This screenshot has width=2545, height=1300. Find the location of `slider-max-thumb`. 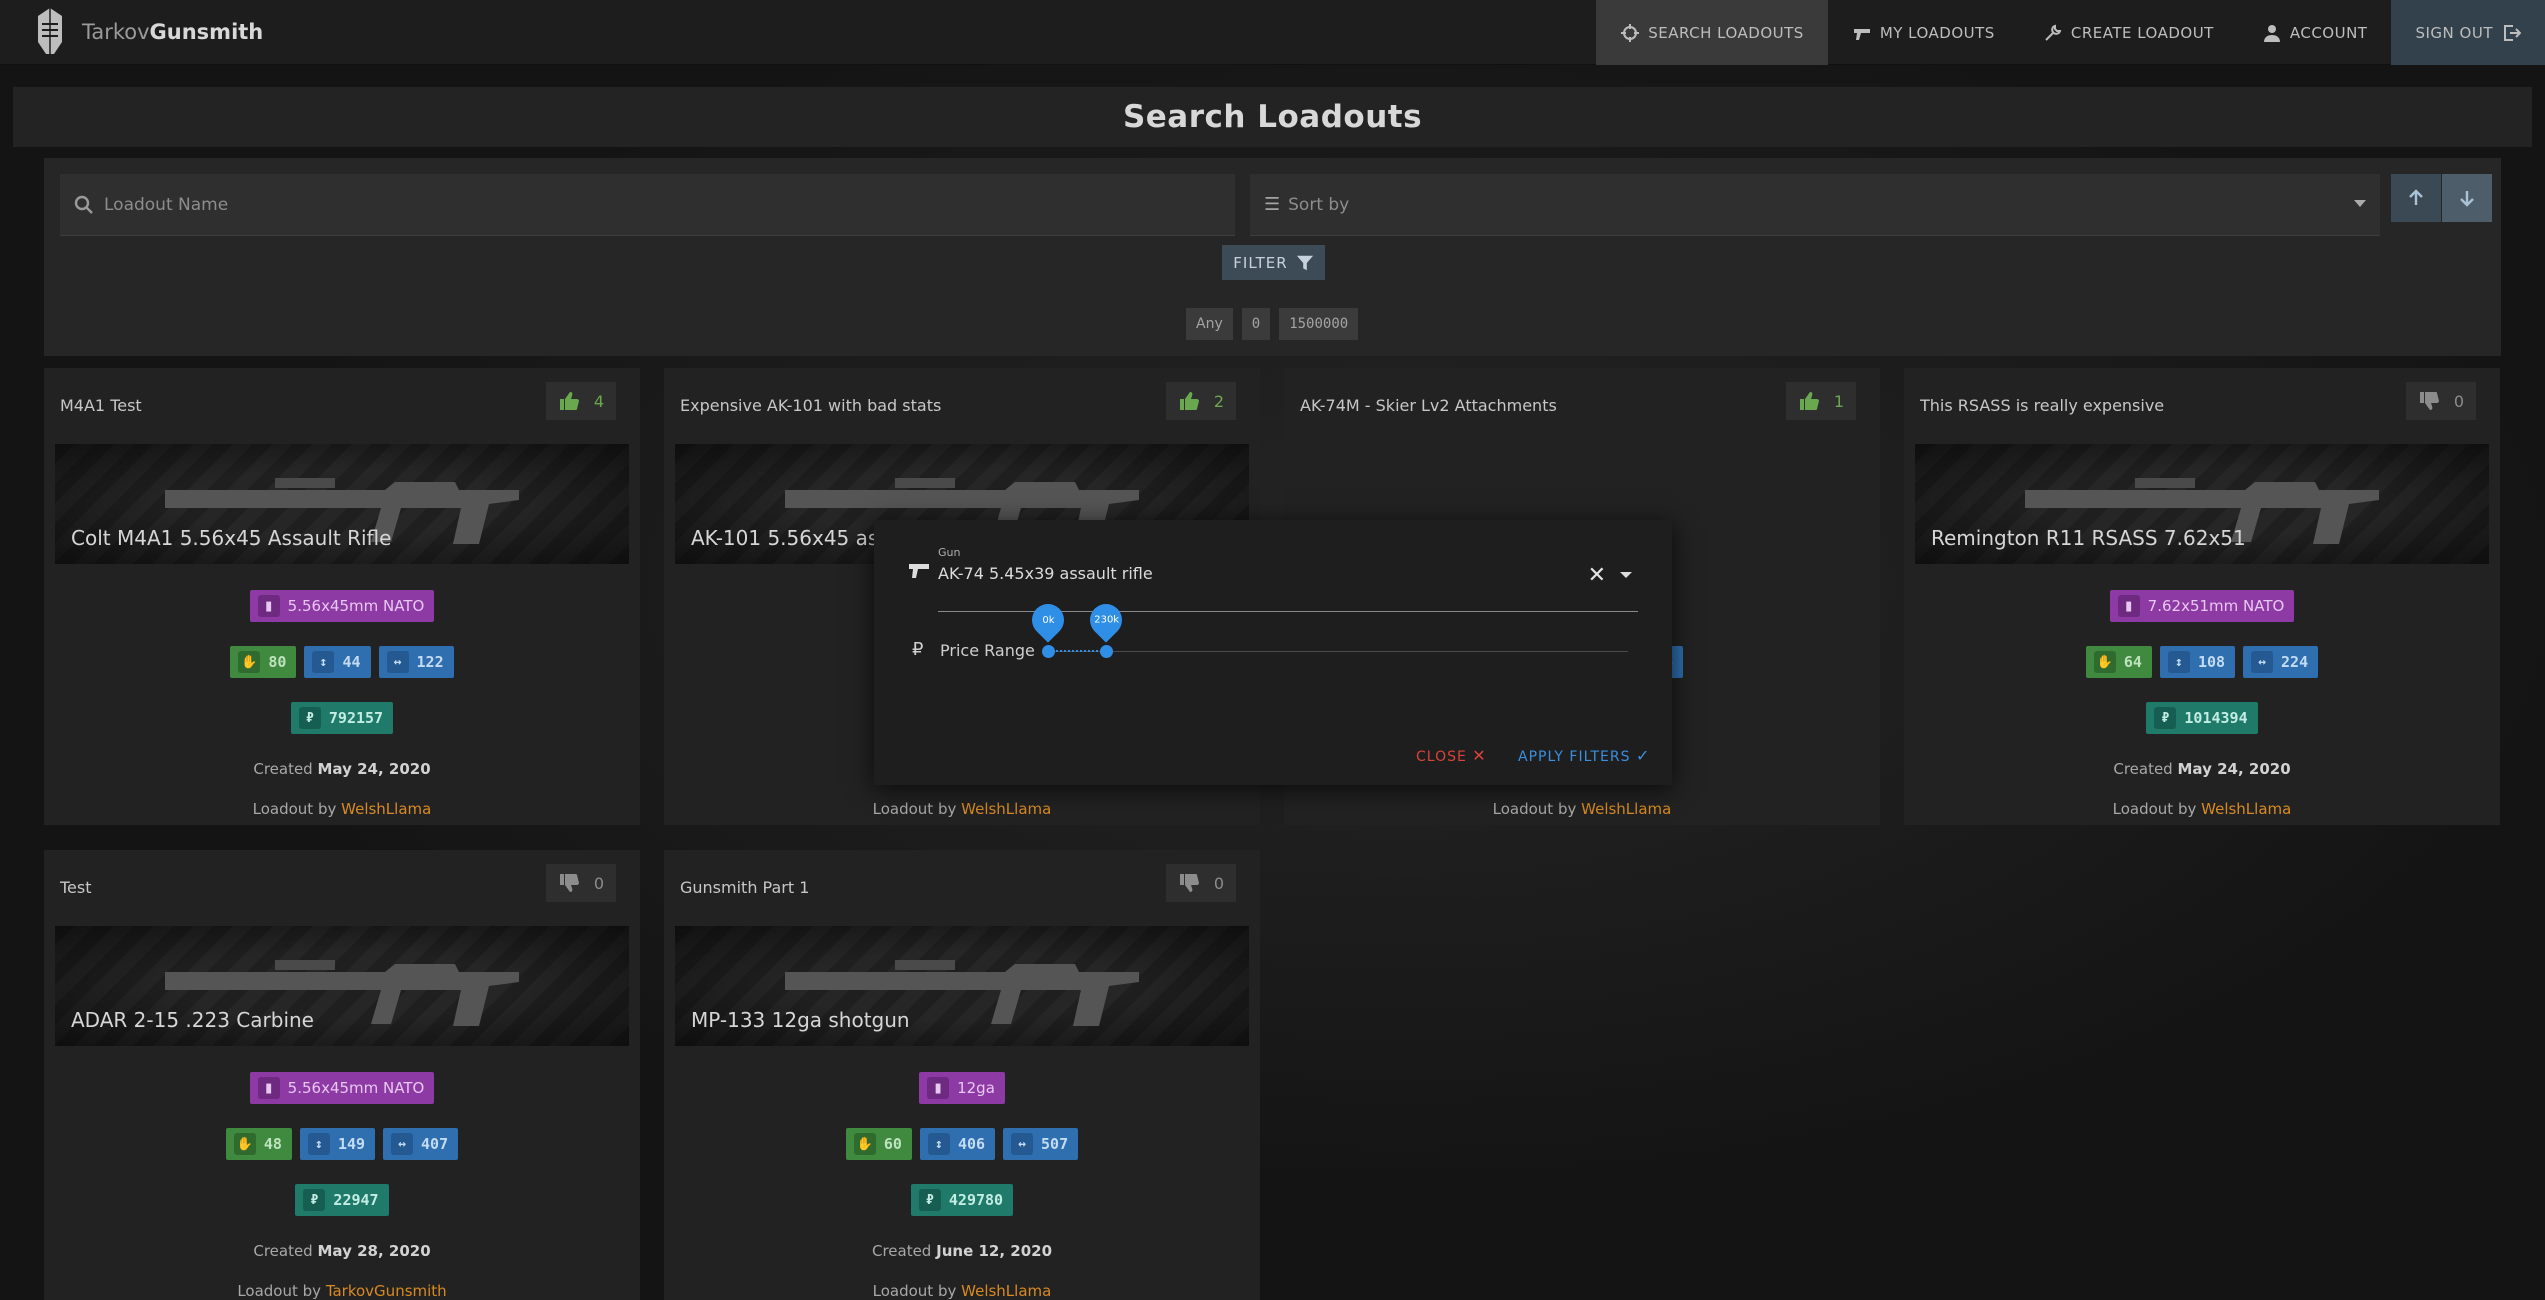

slider-max-thumb is located at coordinates (1106, 651).